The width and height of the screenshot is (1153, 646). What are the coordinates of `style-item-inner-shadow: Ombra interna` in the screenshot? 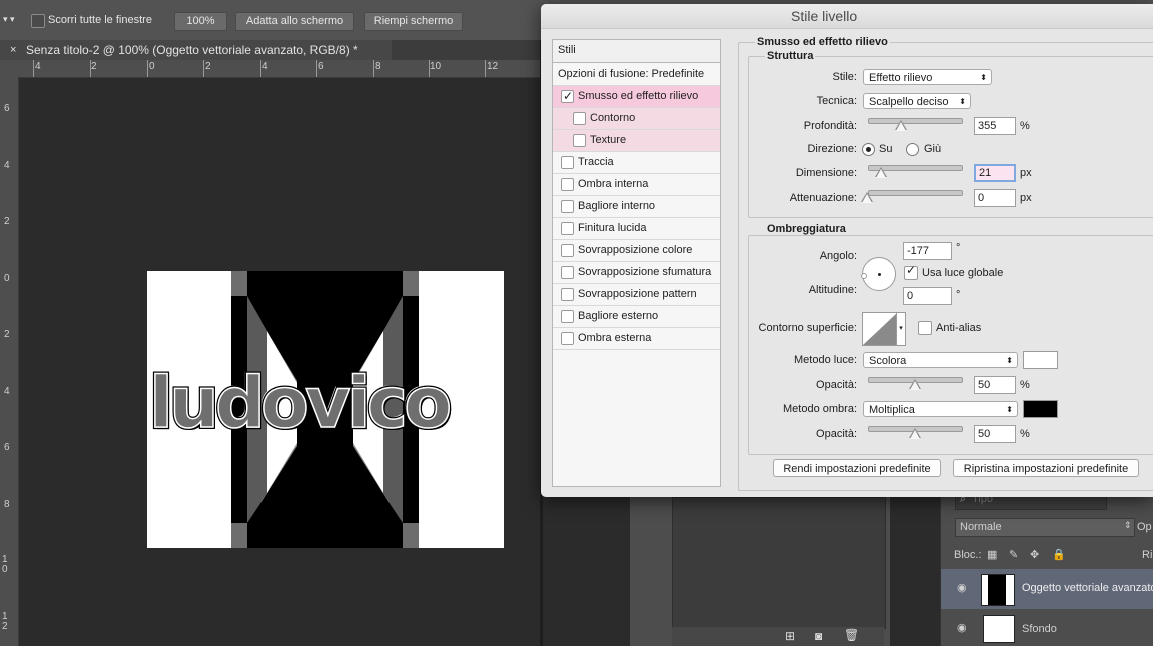 It's located at (636, 185).